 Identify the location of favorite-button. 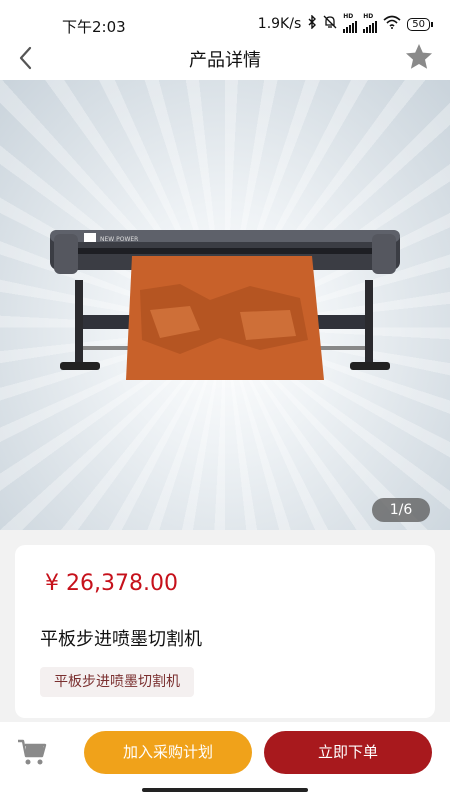
(419, 57).